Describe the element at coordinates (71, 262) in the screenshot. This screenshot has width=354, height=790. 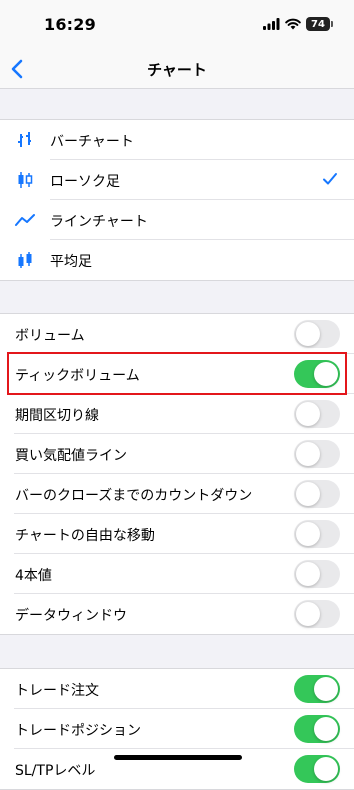
I see `chart-type-label: 平均足` at that location.